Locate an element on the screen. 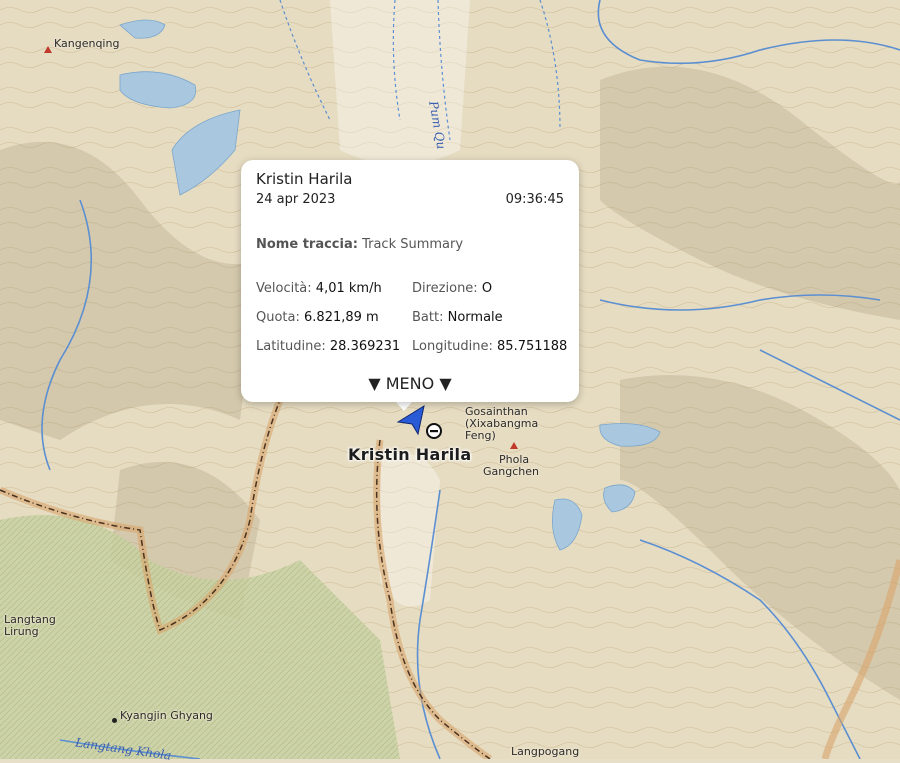 This screenshot has width=900, height=763. popup-pointer is located at coordinates (404, 406).